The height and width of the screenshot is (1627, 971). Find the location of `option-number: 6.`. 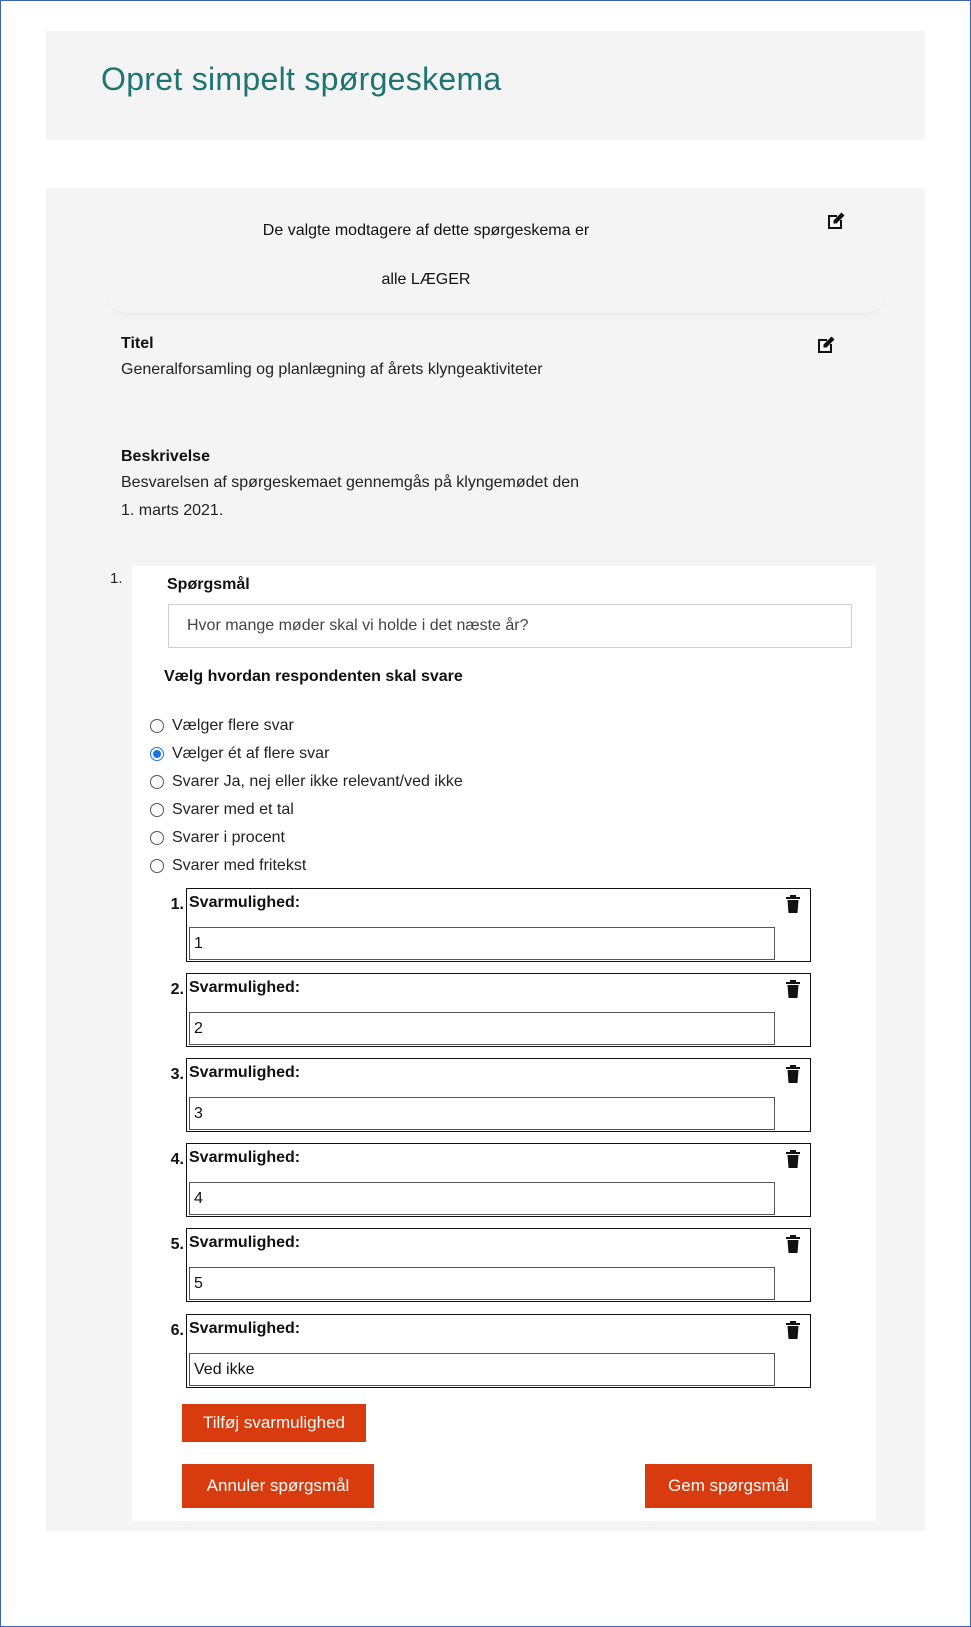

option-number: 6. is located at coordinates (177, 1330).